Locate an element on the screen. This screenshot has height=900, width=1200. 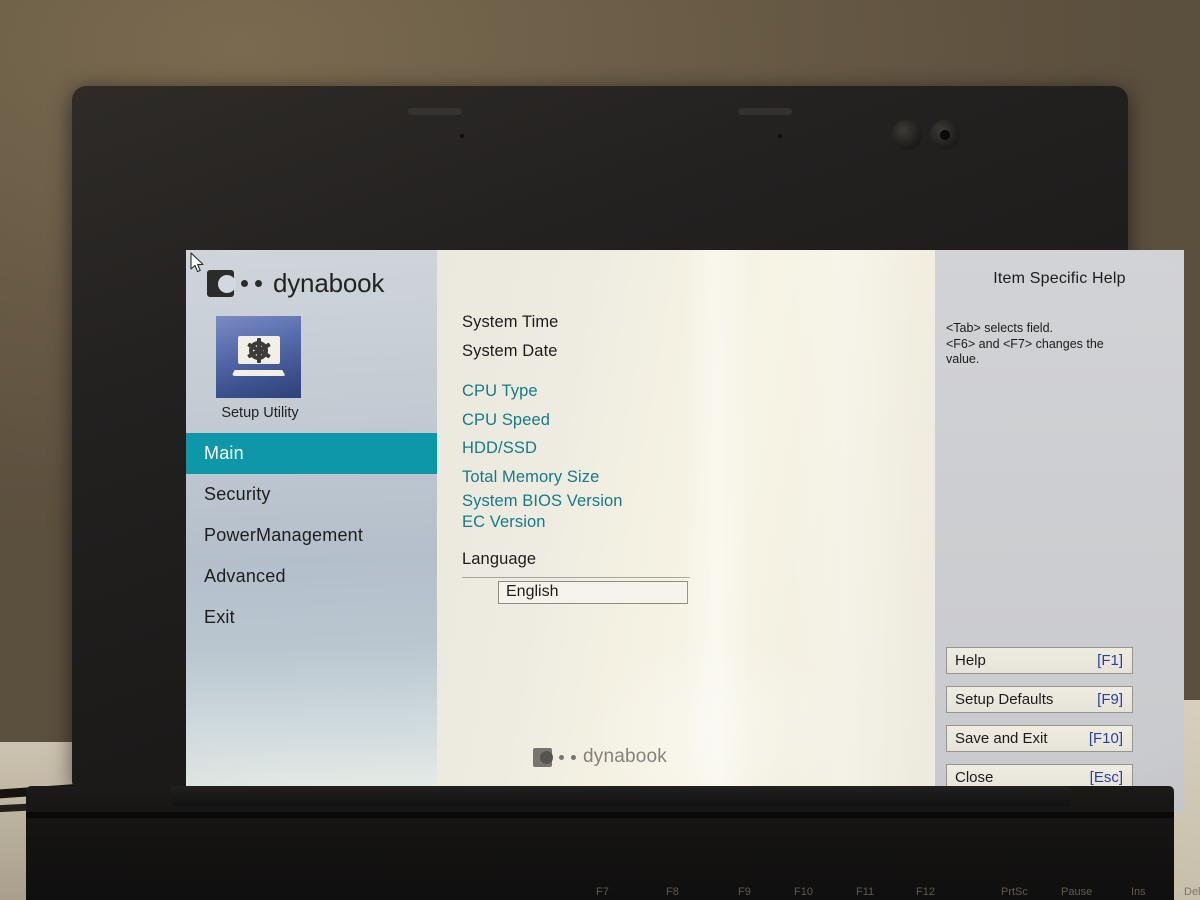
sidebar-item-powermanagement: PowerManagement is located at coordinates (311, 535).